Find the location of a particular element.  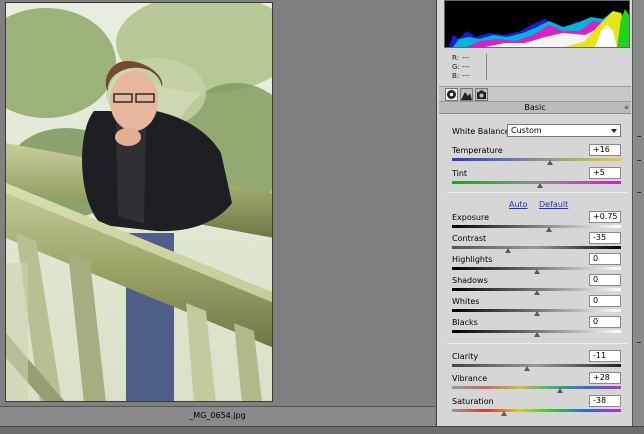

panel-menu-icon: ≡ is located at coordinates (626, 108).